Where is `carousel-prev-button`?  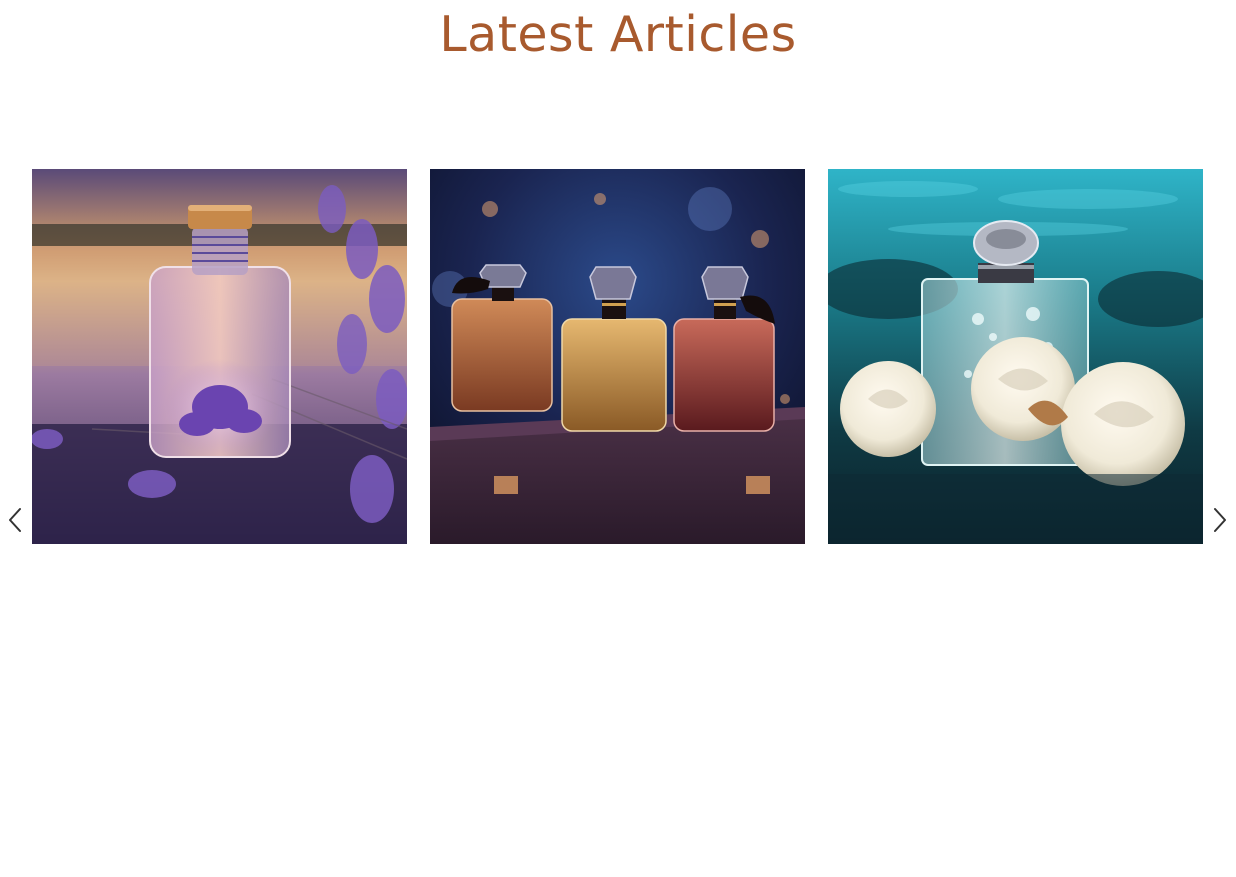
carousel-prev-button is located at coordinates (15, 520).